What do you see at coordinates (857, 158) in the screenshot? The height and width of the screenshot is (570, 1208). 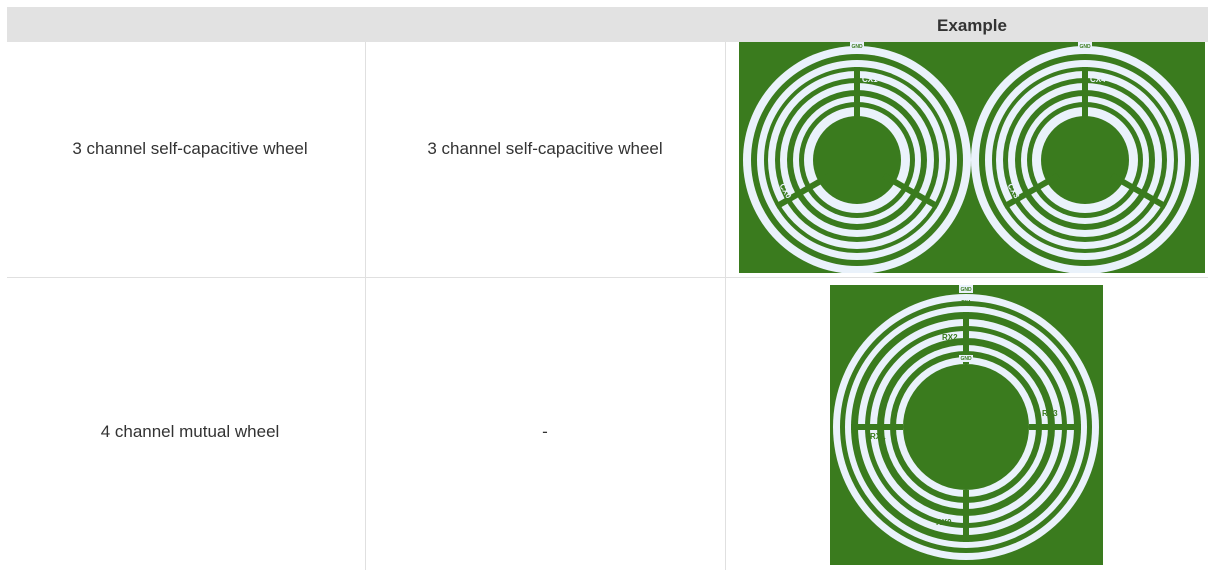 I see `wheel-left: GND CX1 CX0 CX2` at bounding box center [857, 158].